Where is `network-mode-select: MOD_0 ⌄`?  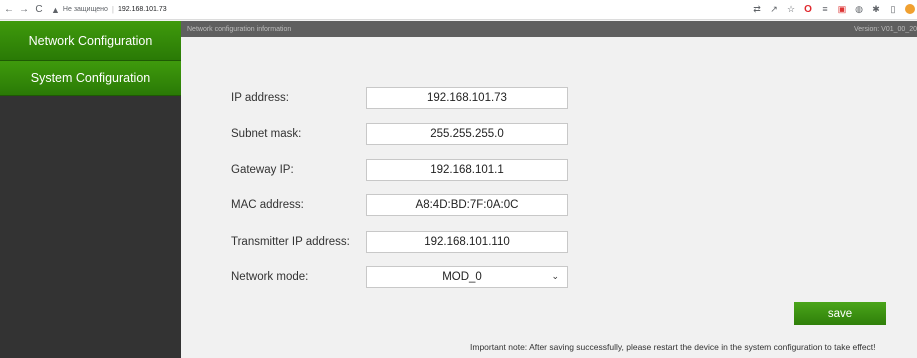
network-mode-select: MOD_0 ⌄ is located at coordinates (467, 277).